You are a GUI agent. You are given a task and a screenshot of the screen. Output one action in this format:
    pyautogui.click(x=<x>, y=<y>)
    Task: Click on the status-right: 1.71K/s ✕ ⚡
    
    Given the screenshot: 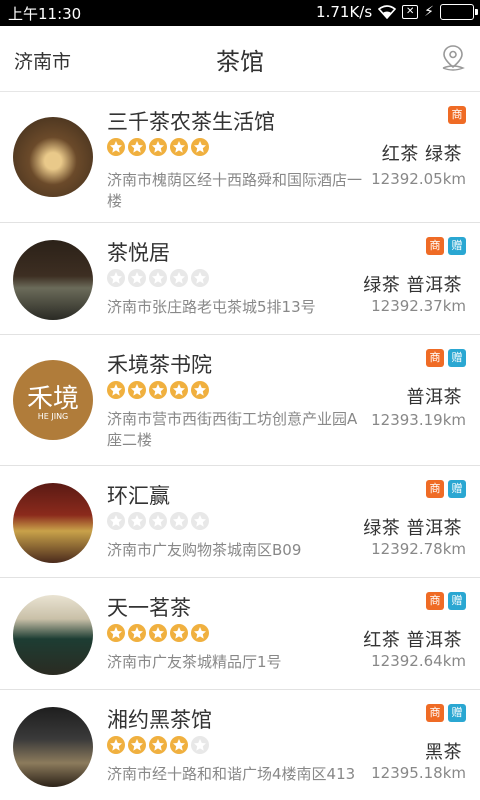 What is the action you would take?
    pyautogui.click(x=397, y=12)
    